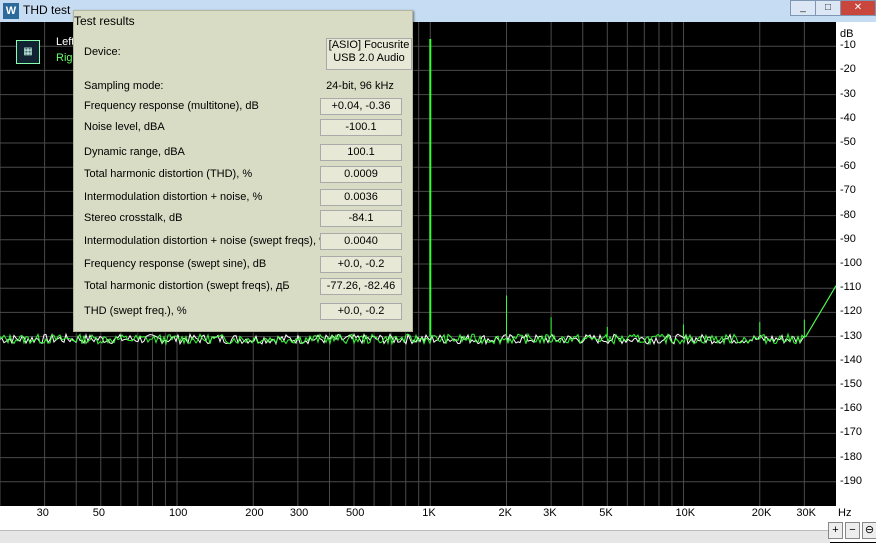 This screenshot has width=876, height=543. Describe the element at coordinates (361, 218) in the screenshot. I see `result-value: -84.1` at that location.